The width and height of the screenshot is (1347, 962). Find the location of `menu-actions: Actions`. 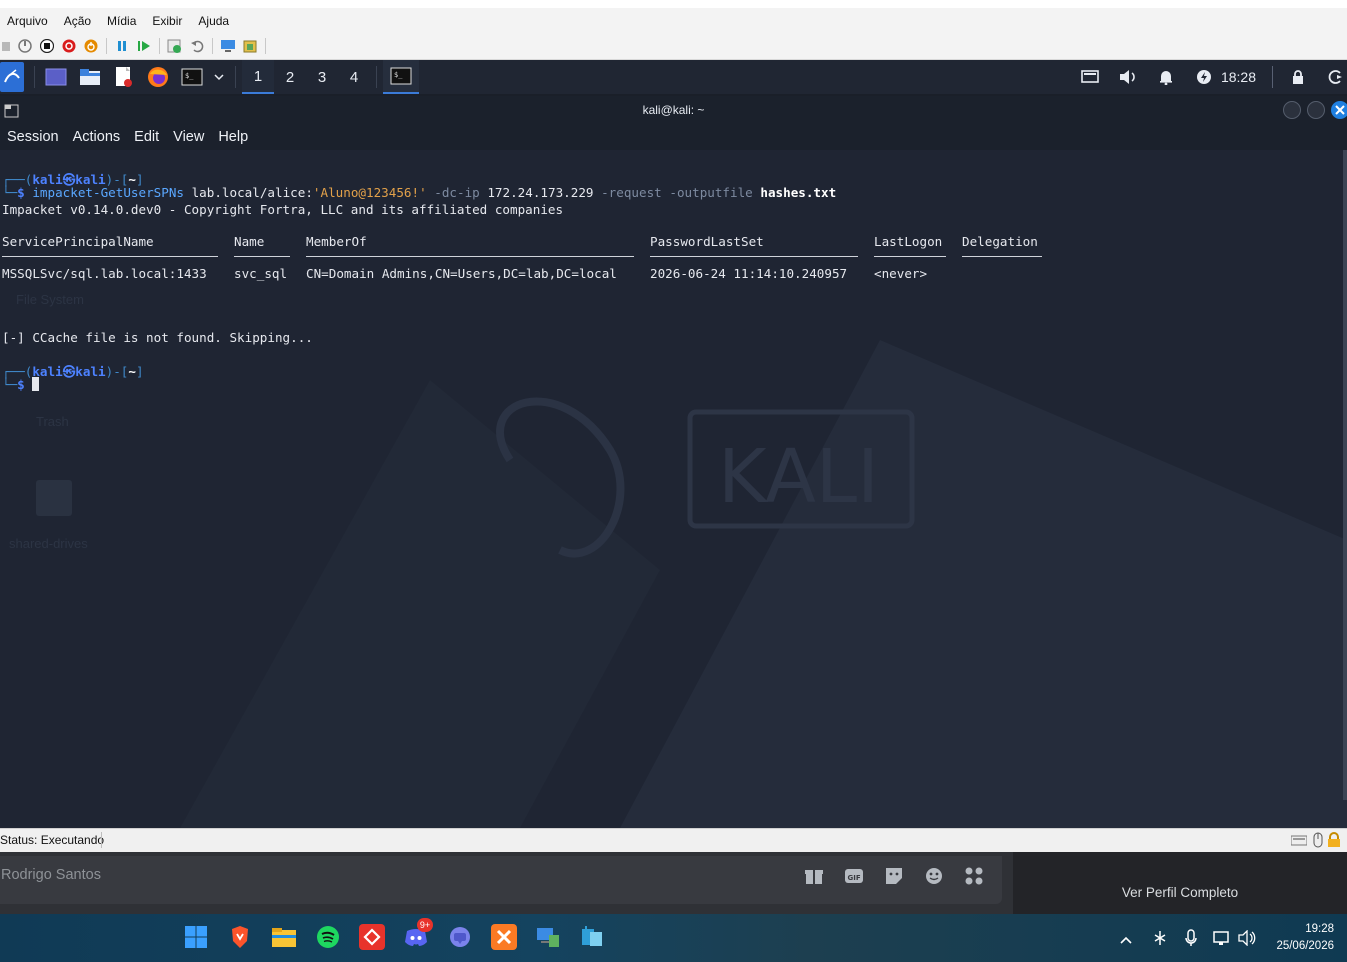

menu-actions: Actions is located at coordinates (97, 137).